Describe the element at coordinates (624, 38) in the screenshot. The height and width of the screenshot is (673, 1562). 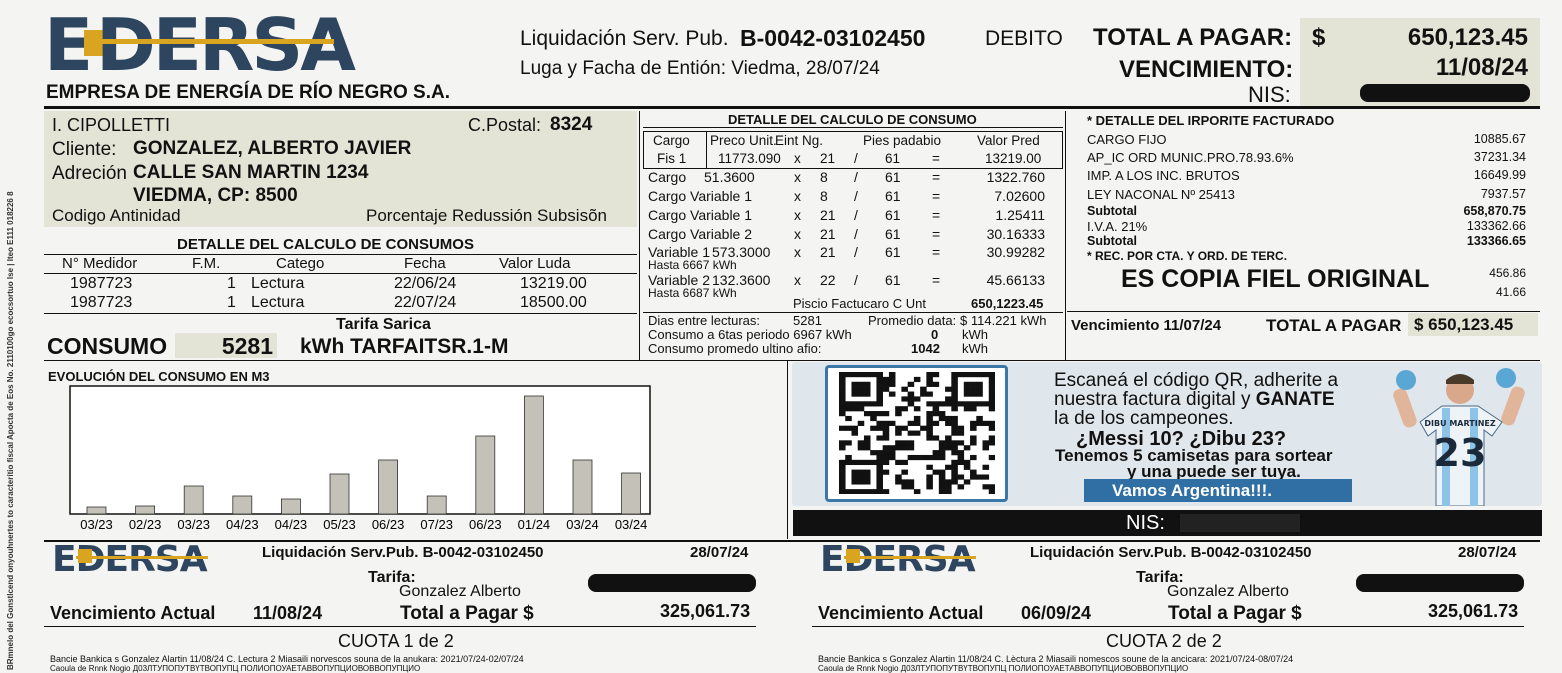
I see `liquidacion-label: Liquidación Serv. Pub.` at that location.